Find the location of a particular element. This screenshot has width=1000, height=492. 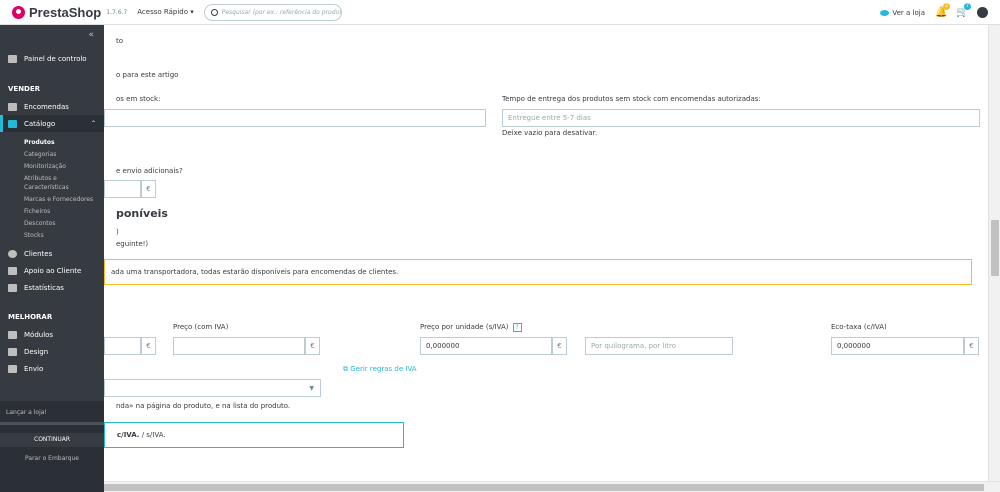

chevron-up-icon: ⌃ is located at coordinates (93, 123).